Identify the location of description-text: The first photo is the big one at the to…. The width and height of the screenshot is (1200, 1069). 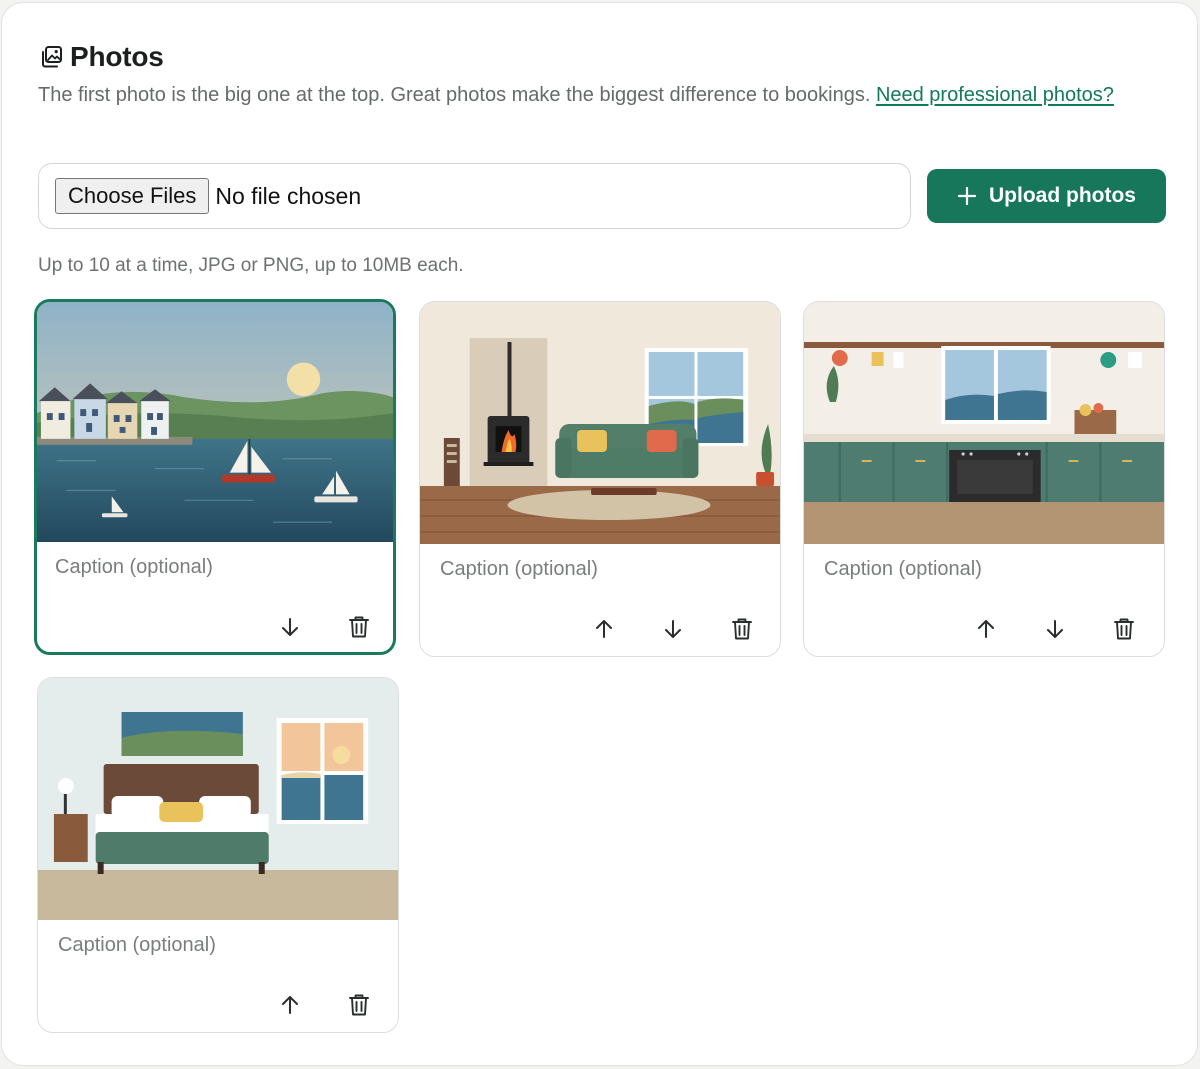
(454, 95).